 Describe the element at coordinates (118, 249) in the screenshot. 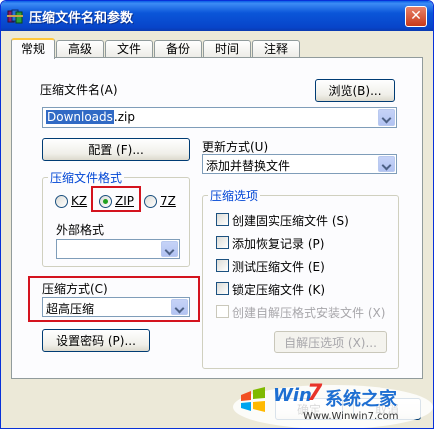

I see `external-format-combo` at that location.